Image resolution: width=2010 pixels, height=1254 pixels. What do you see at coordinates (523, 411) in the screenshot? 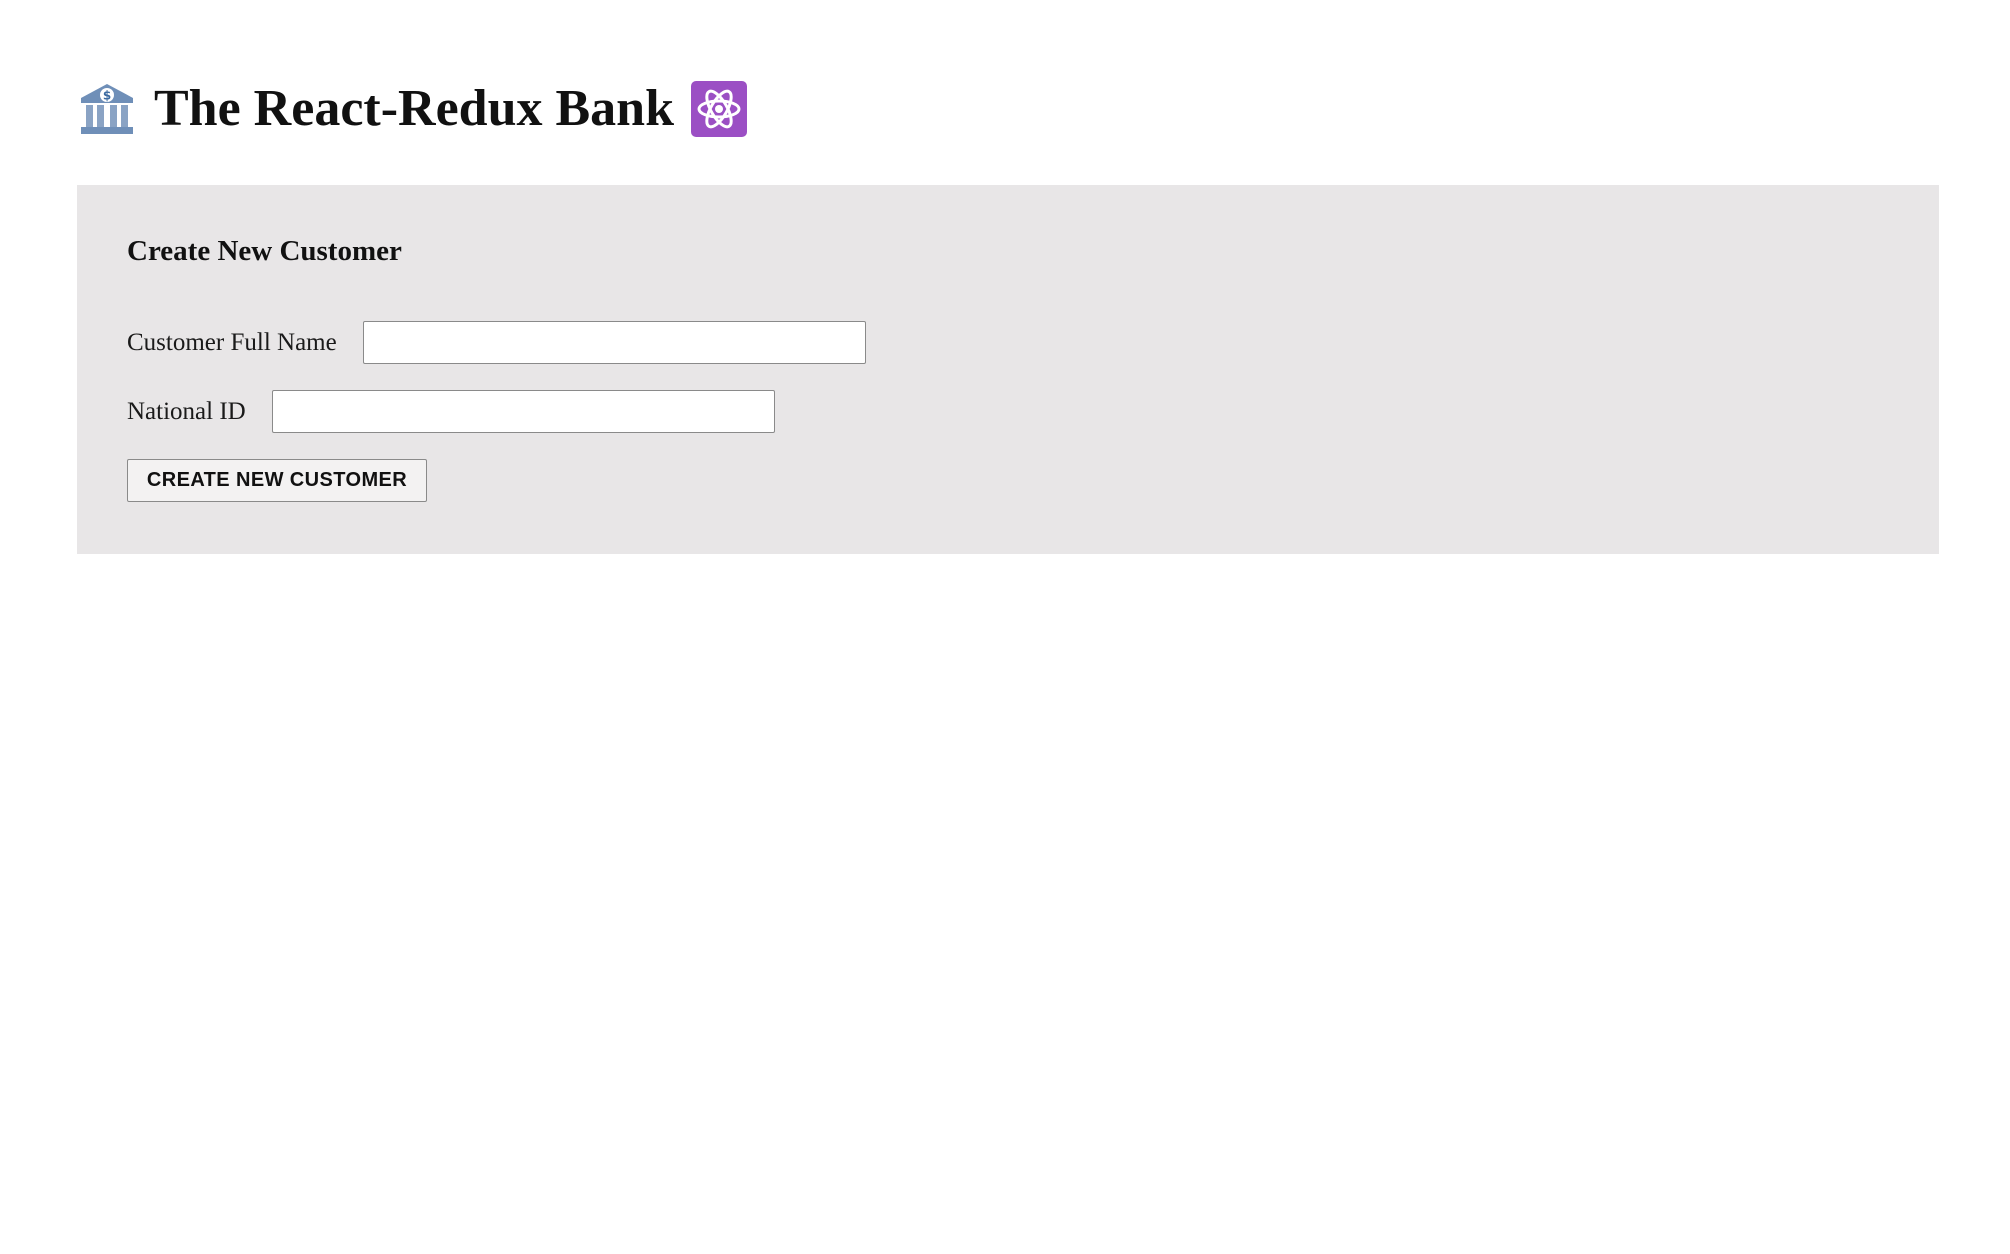
I see `national-id-input` at bounding box center [523, 411].